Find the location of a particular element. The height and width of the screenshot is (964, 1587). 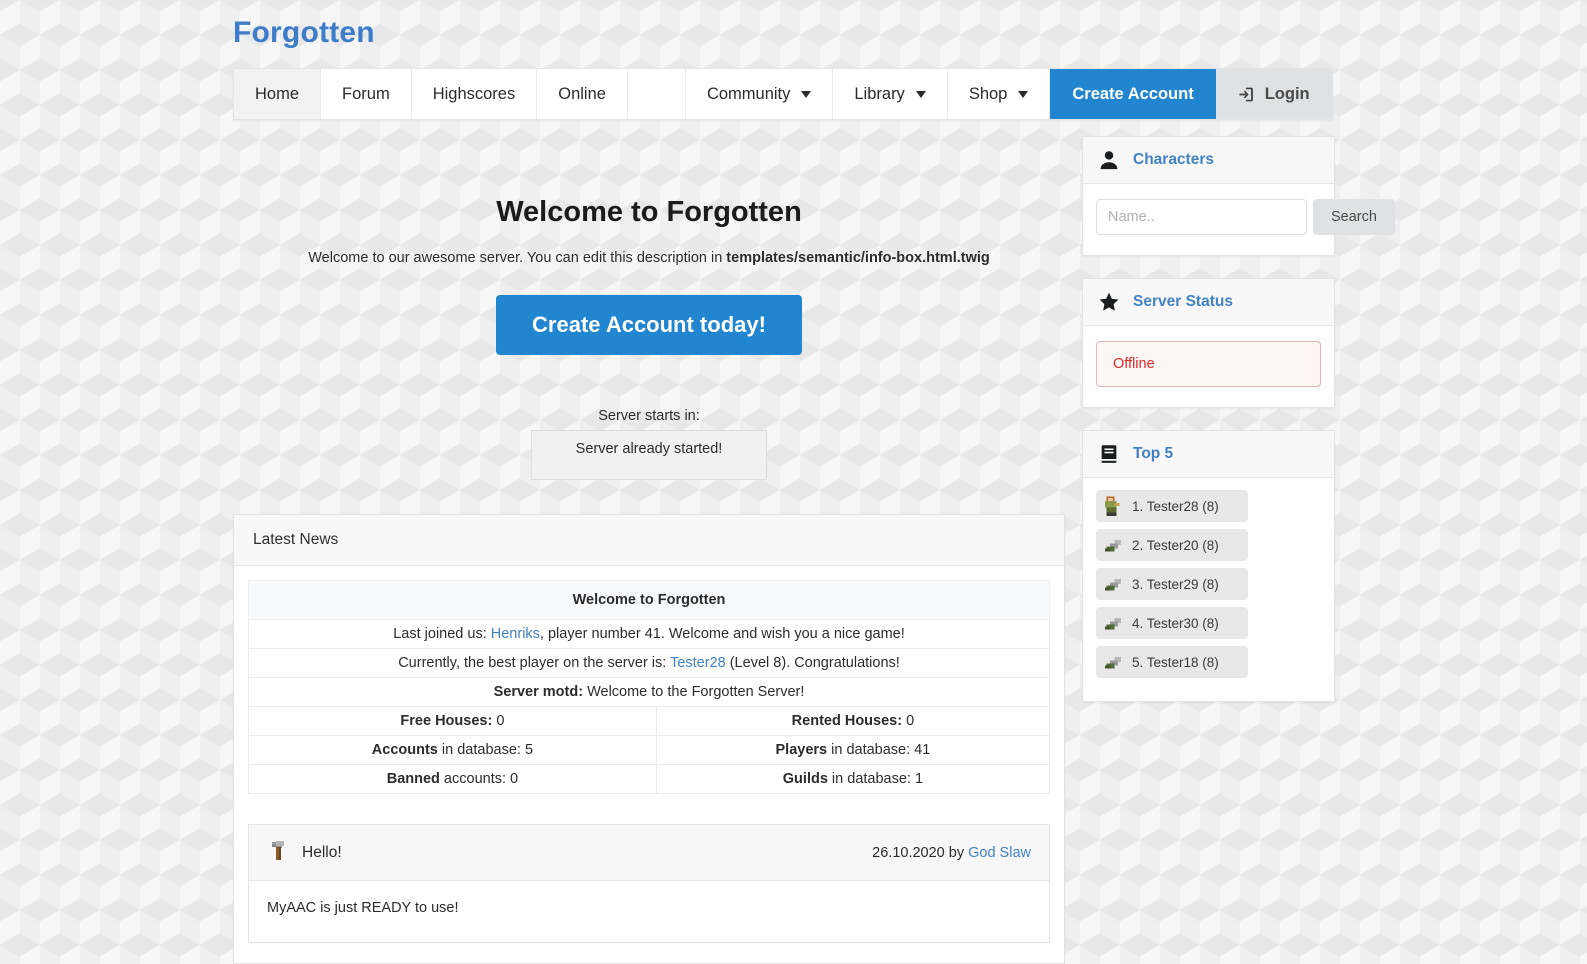

nav-item-label: Online is located at coordinates (582, 93).